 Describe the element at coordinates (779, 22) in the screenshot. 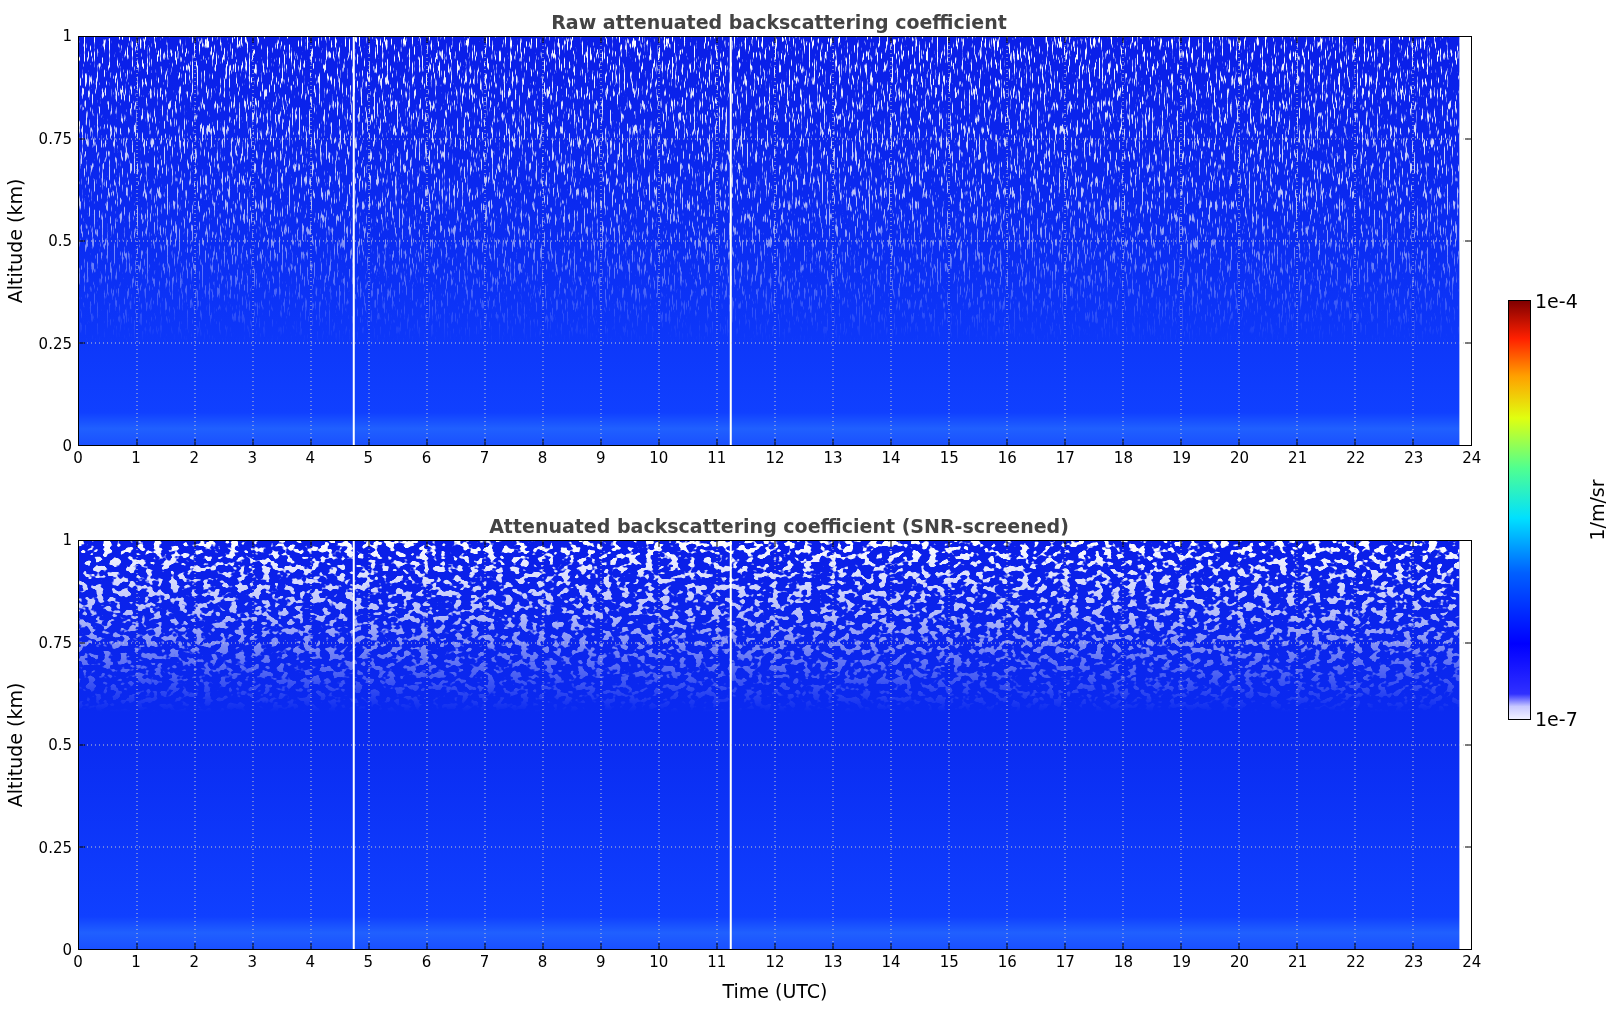

I see `chart-title: Raw attenuated backscattering coefficient` at that location.